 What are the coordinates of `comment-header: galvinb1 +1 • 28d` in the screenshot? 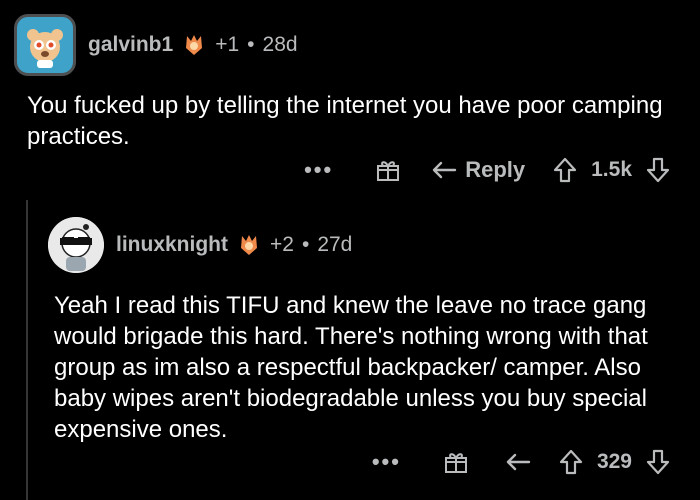 It's located at (156, 45).